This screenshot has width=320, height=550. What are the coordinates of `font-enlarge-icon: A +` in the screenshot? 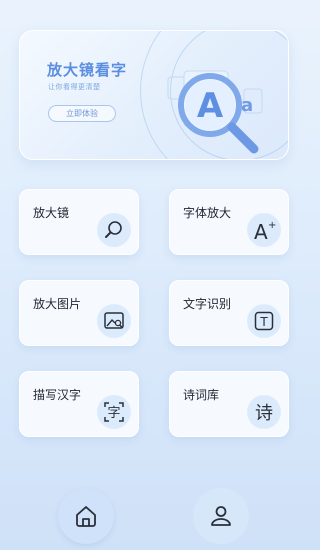 It's located at (264, 230).